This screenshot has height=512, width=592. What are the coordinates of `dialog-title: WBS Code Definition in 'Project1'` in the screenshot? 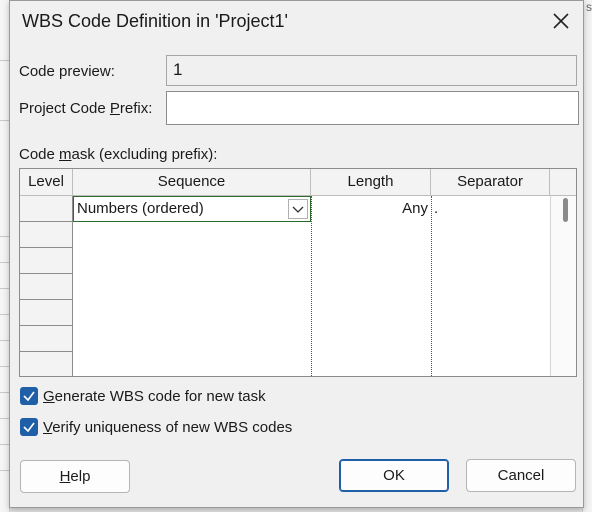 It's located at (155, 21).